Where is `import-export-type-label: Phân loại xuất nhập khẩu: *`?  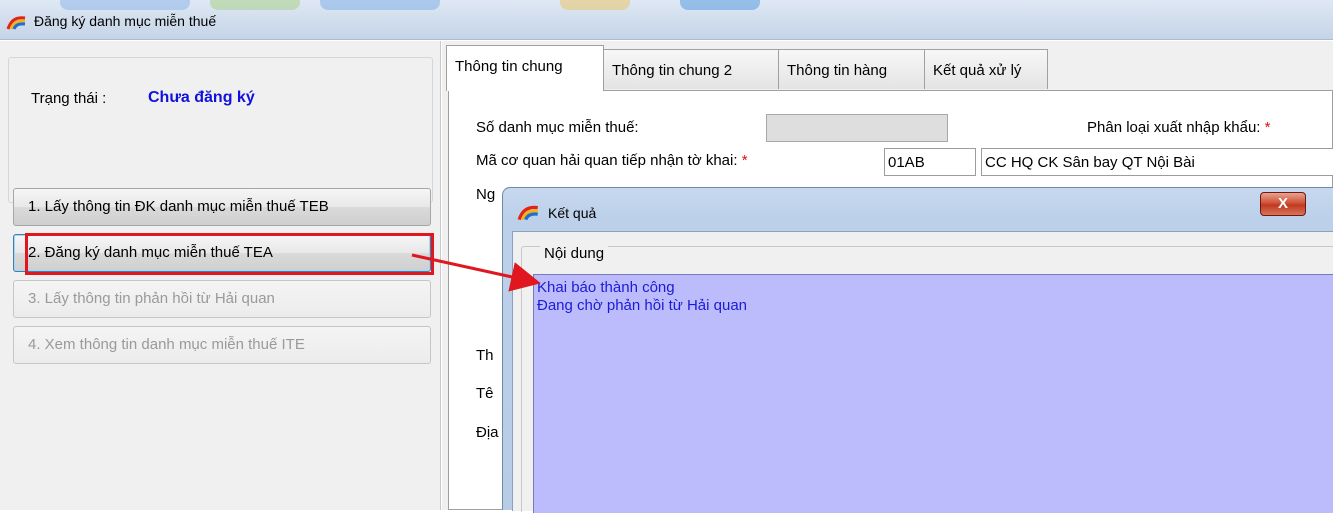 import-export-type-label: Phân loại xuất nhập khẩu: * is located at coordinates (1178, 127).